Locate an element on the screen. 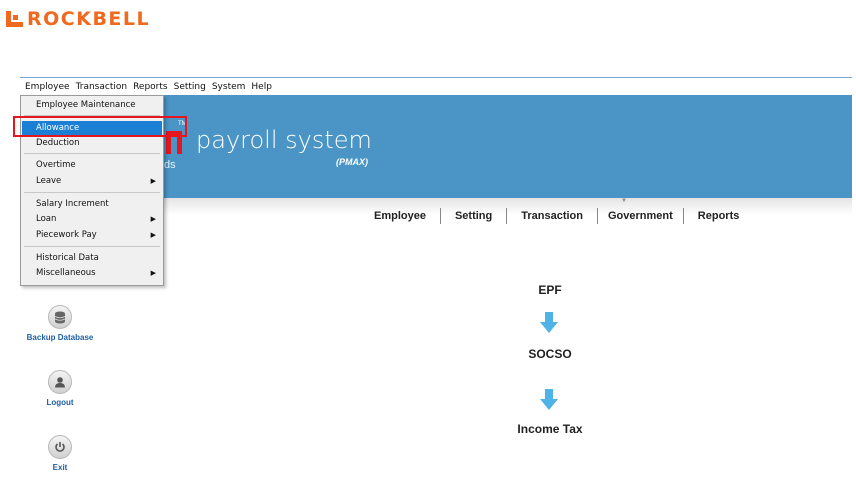  menu-item-label: Deduction is located at coordinates (58, 143).